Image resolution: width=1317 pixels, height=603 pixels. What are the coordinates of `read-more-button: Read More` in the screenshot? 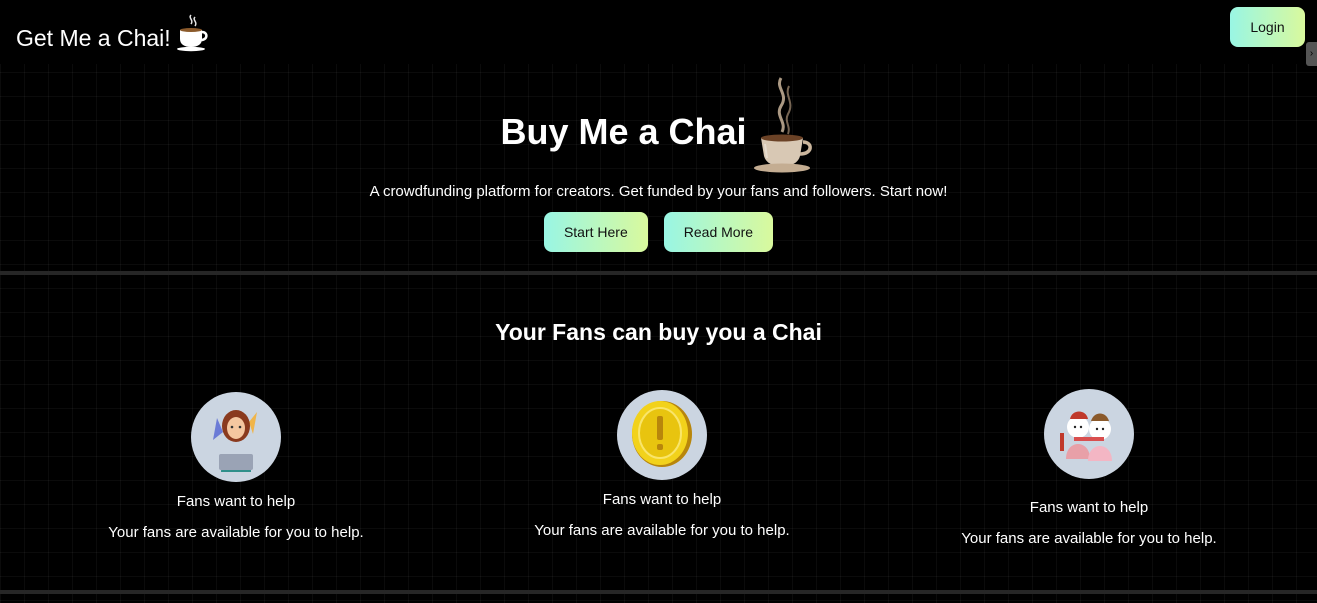 It's located at (718, 232).